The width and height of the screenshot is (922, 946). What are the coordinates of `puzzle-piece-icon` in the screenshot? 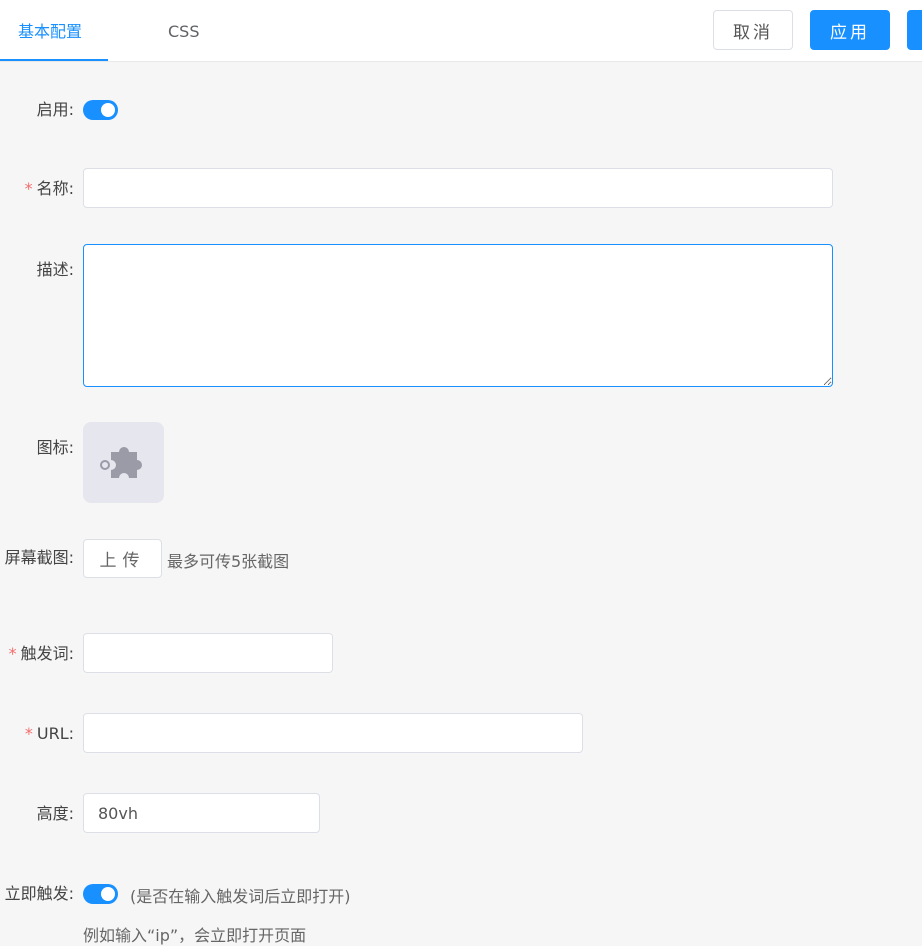 It's located at (120, 462).